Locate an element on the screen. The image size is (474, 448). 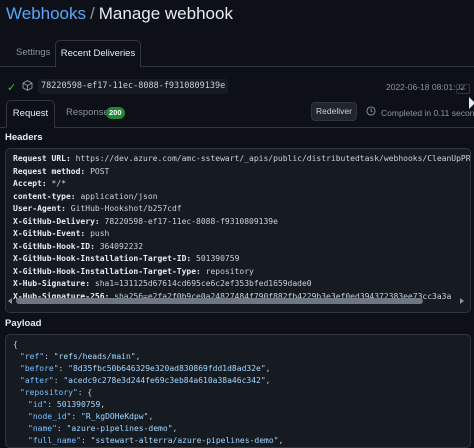
tab-settings: Settings is located at coordinates (33, 53).